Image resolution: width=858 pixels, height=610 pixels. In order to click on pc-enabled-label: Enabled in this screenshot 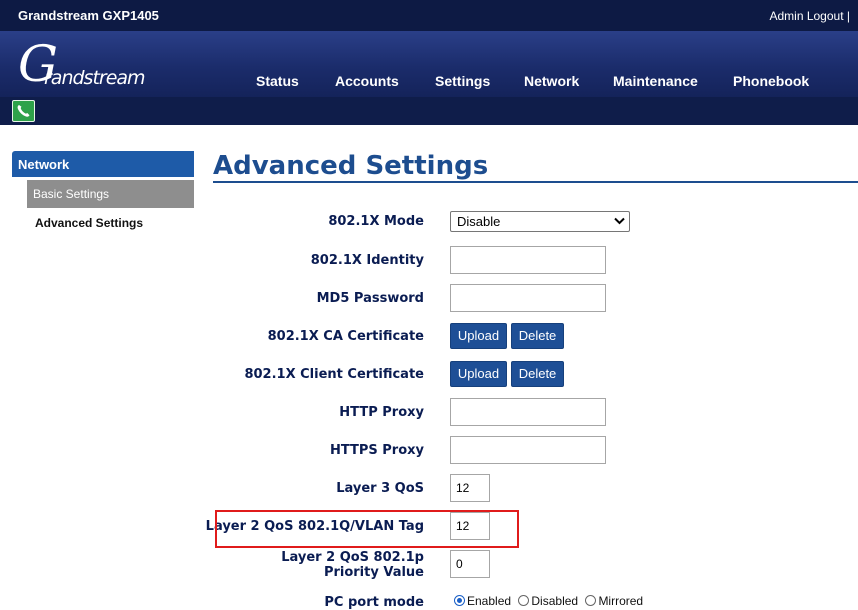, I will do `click(489, 601)`.